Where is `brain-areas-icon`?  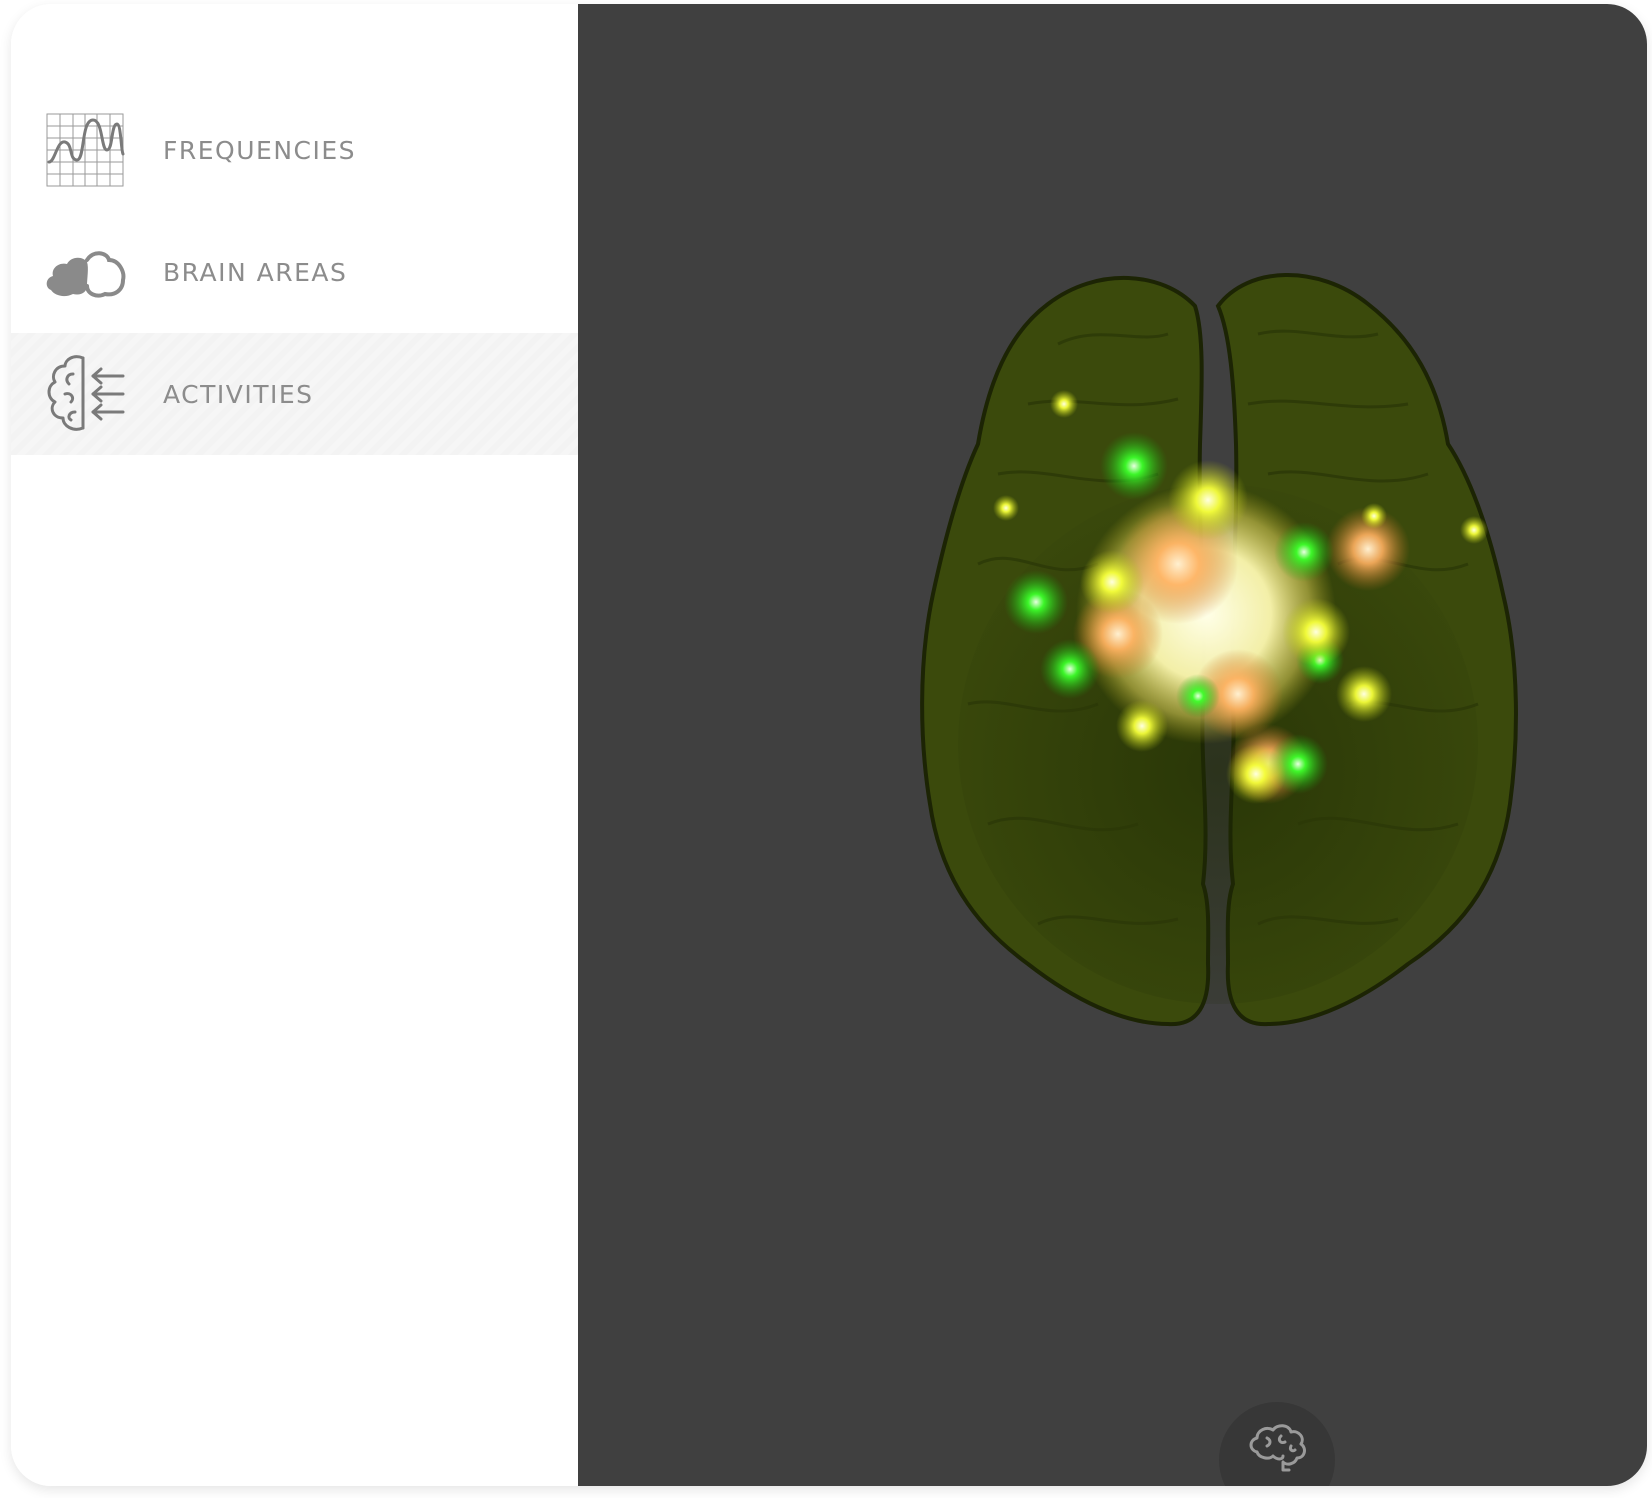 brain-areas-icon is located at coordinates (85, 272).